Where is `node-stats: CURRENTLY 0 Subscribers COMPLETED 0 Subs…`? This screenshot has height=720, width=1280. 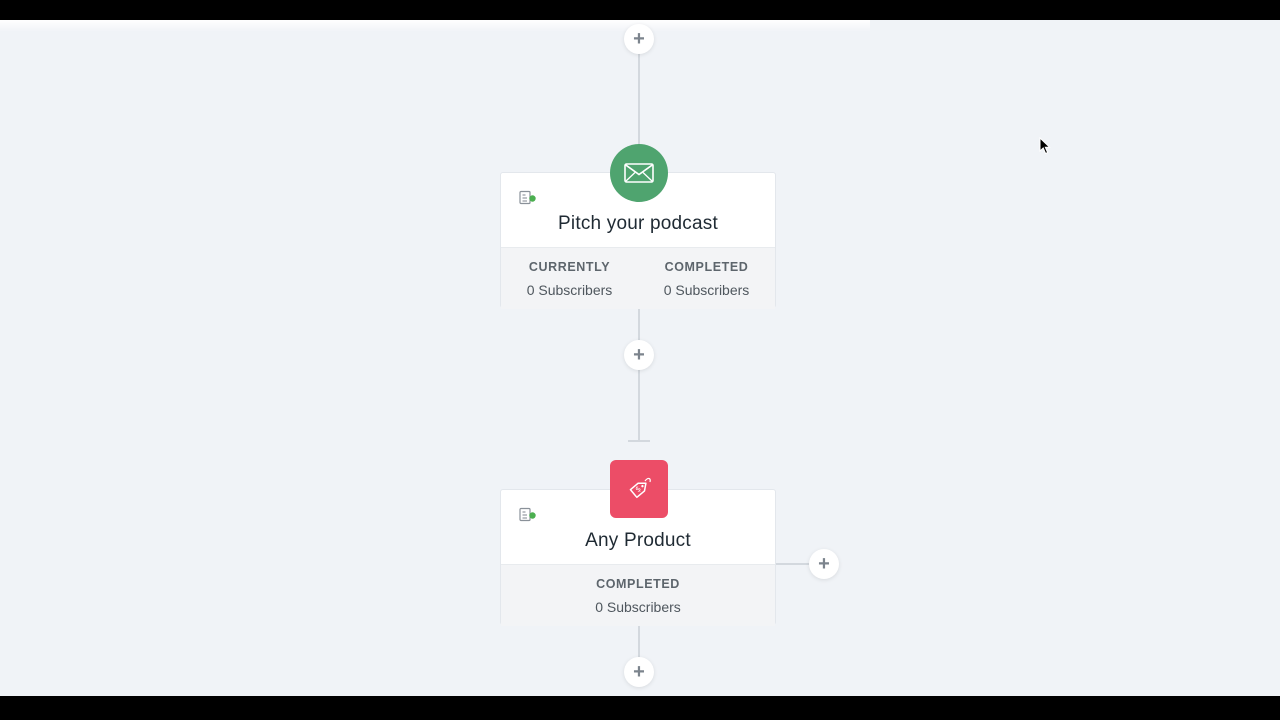
node-stats: CURRENTLY 0 Subscribers COMPLETED 0 Subs… is located at coordinates (638, 278).